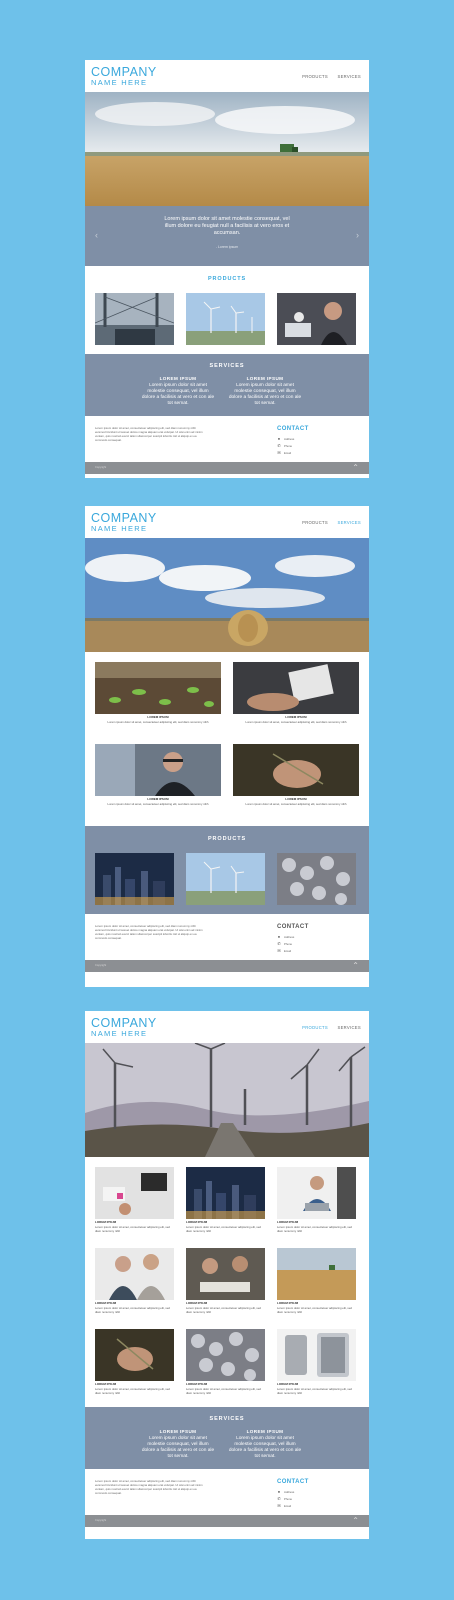  Describe the element at coordinates (227, 1027) in the screenshot. I see `site-header: COMPANY NAME HERE PRODUCTS SERVICES` at that location.